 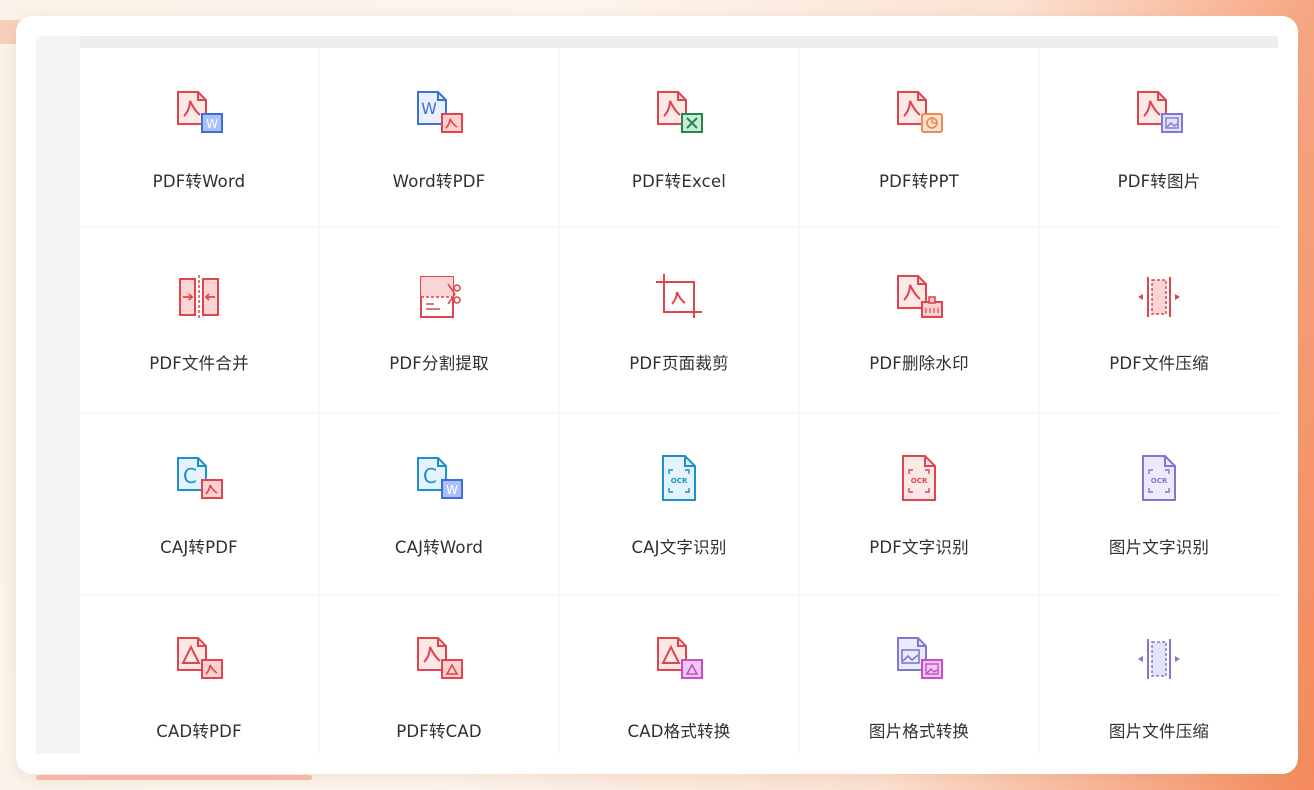 I want to click on tool-label: PDF转CAD, so click(x=439, y=731).